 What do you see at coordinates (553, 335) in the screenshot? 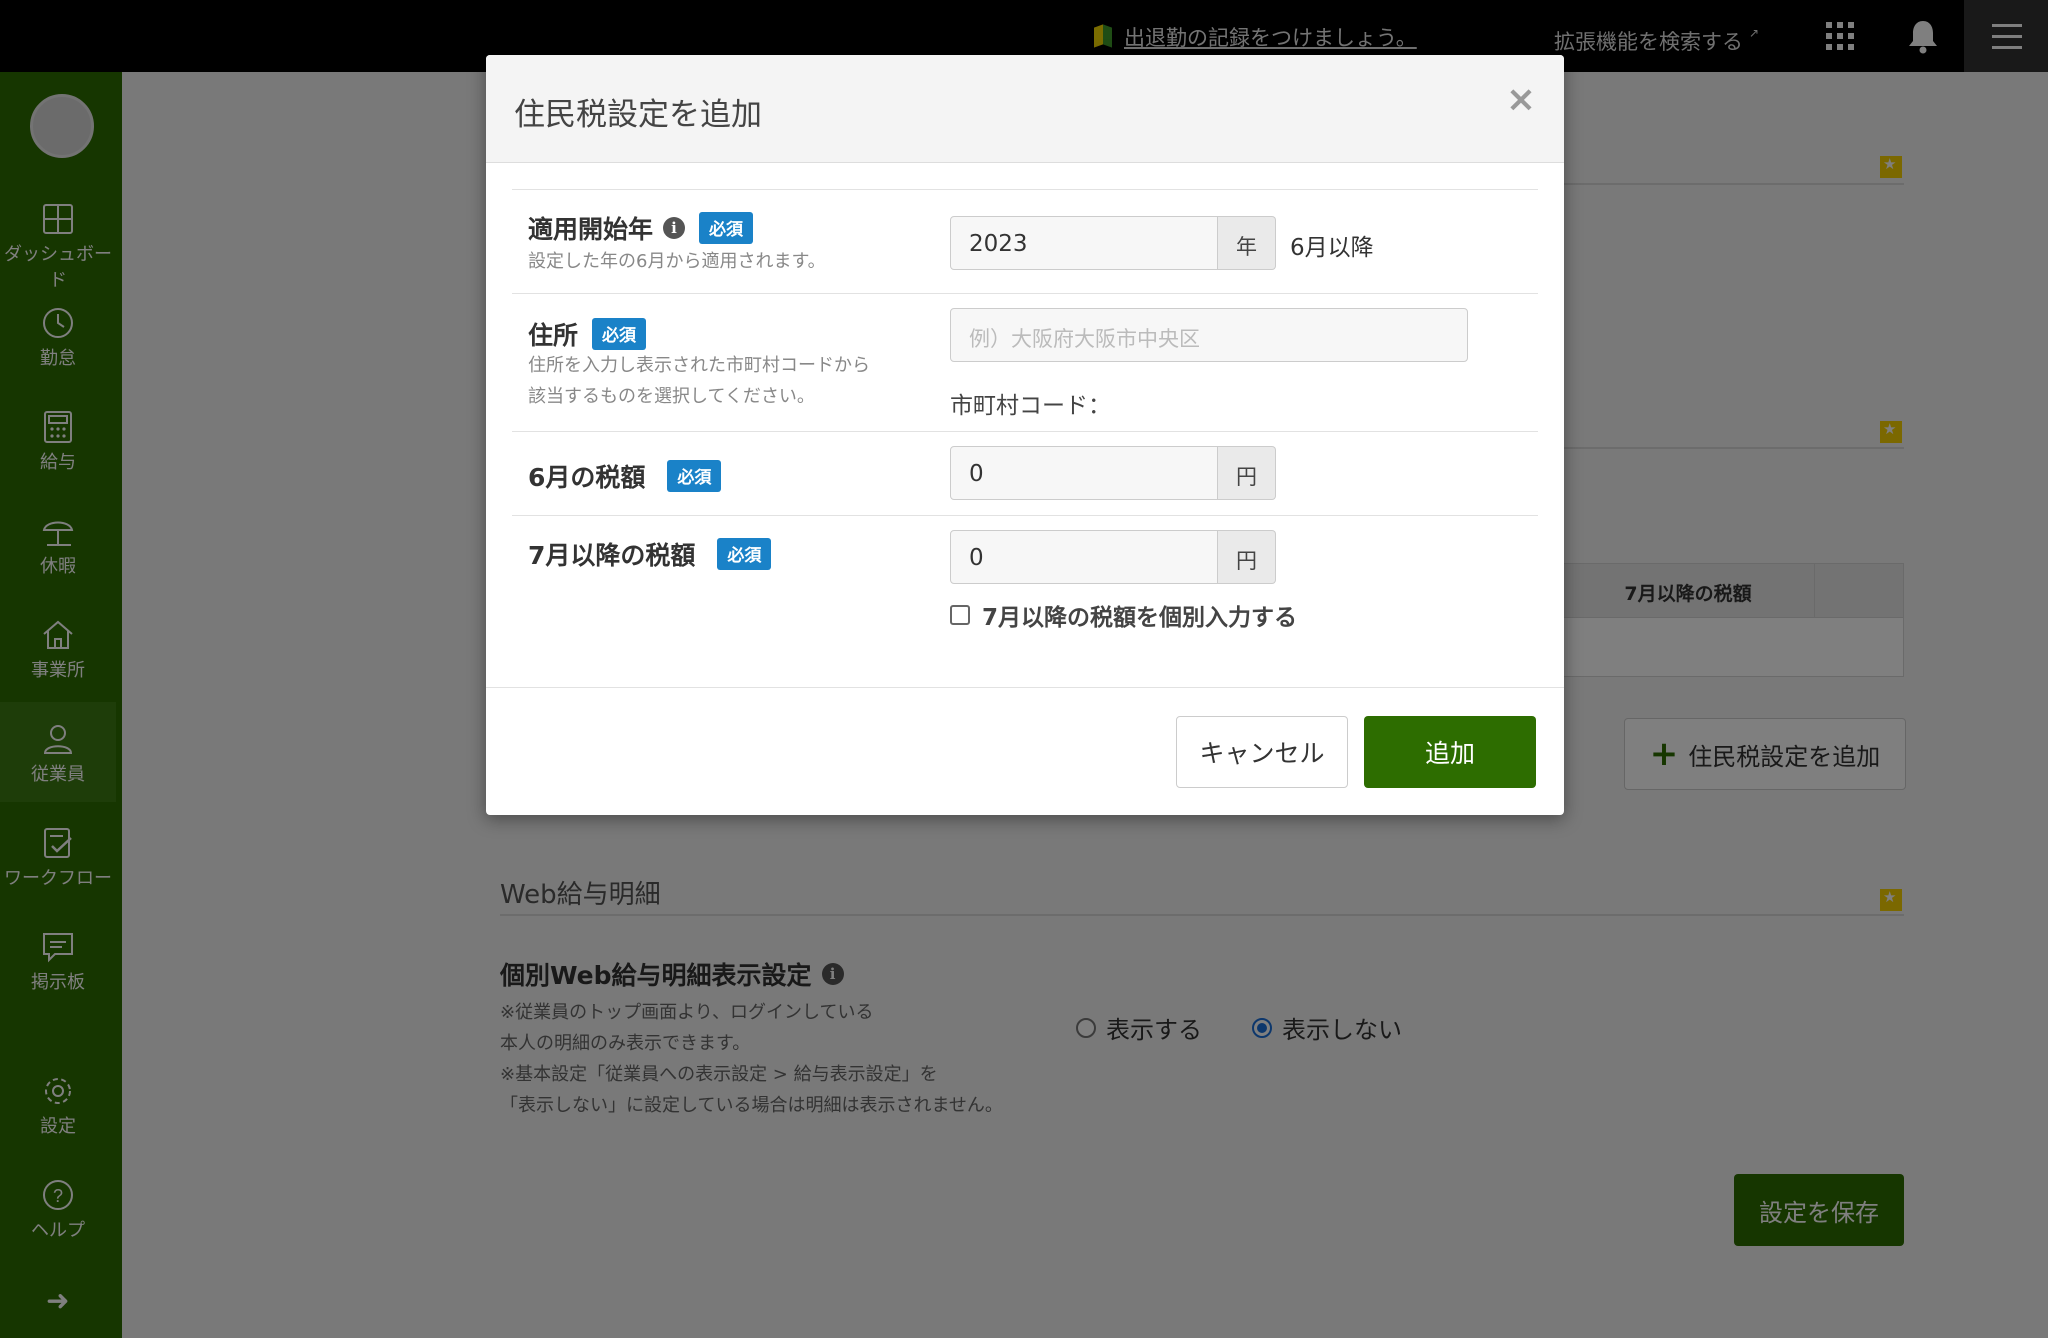
I see `address-label-text: 住所` at bounding box center [553, 335].